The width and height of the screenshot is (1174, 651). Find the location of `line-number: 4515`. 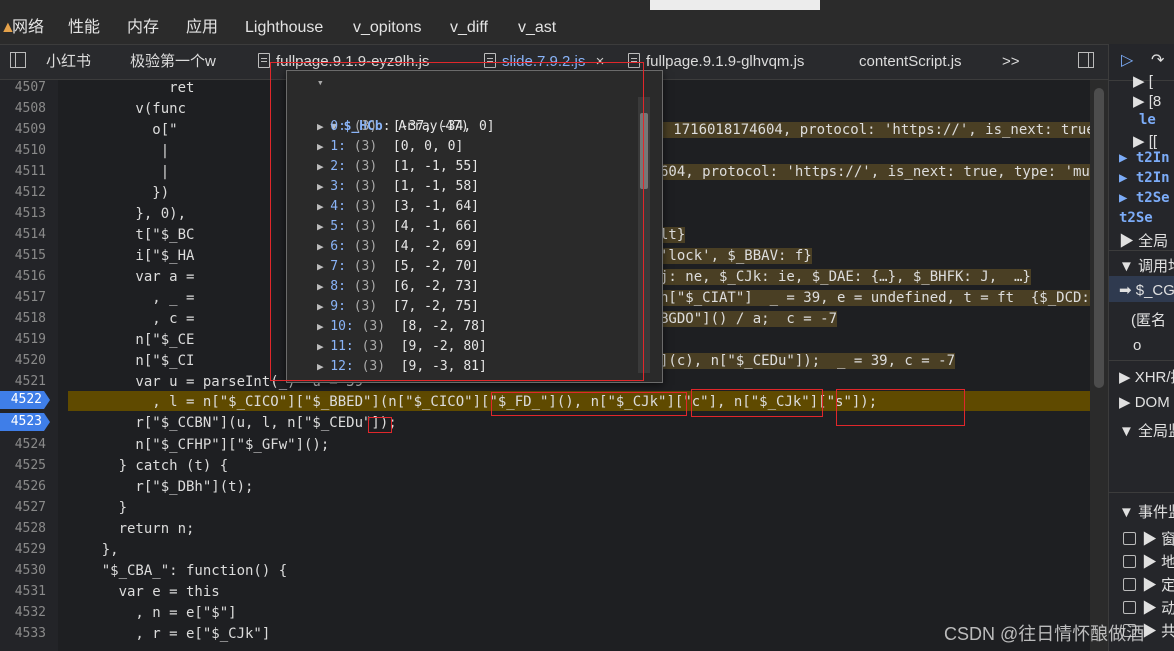

line-number: 4515 is located at coordinates (23, 255).